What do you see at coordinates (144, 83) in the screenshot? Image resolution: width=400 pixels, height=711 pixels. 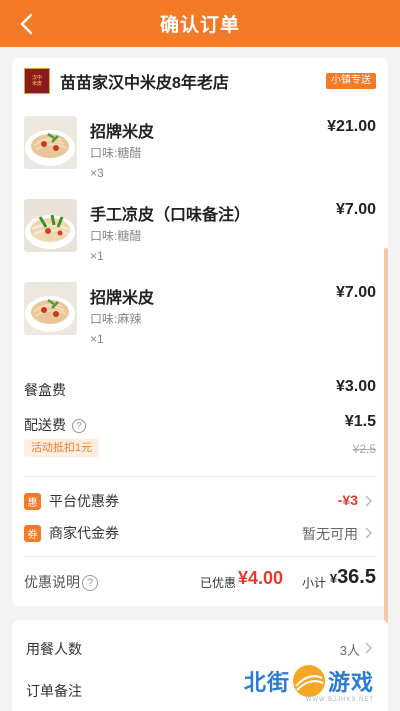 I see `shop-name: 苗苗家汉中米皮8年老店` at bounding box center [144, 83].